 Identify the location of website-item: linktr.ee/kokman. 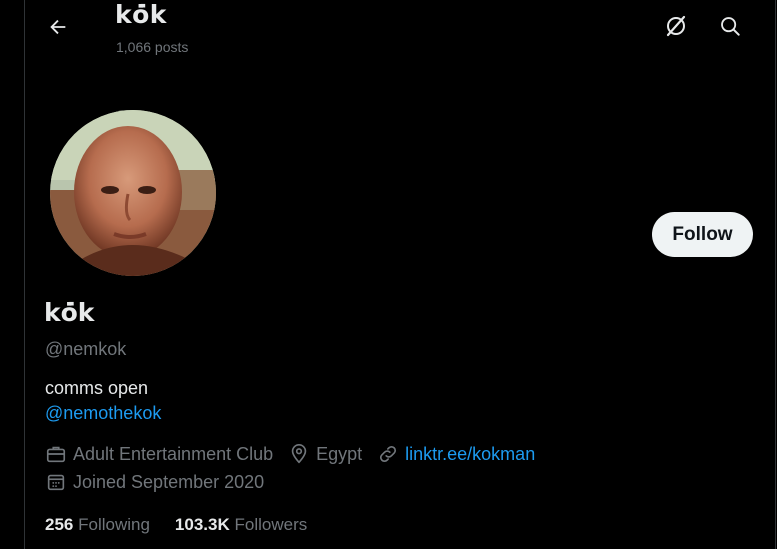
(456, 454).